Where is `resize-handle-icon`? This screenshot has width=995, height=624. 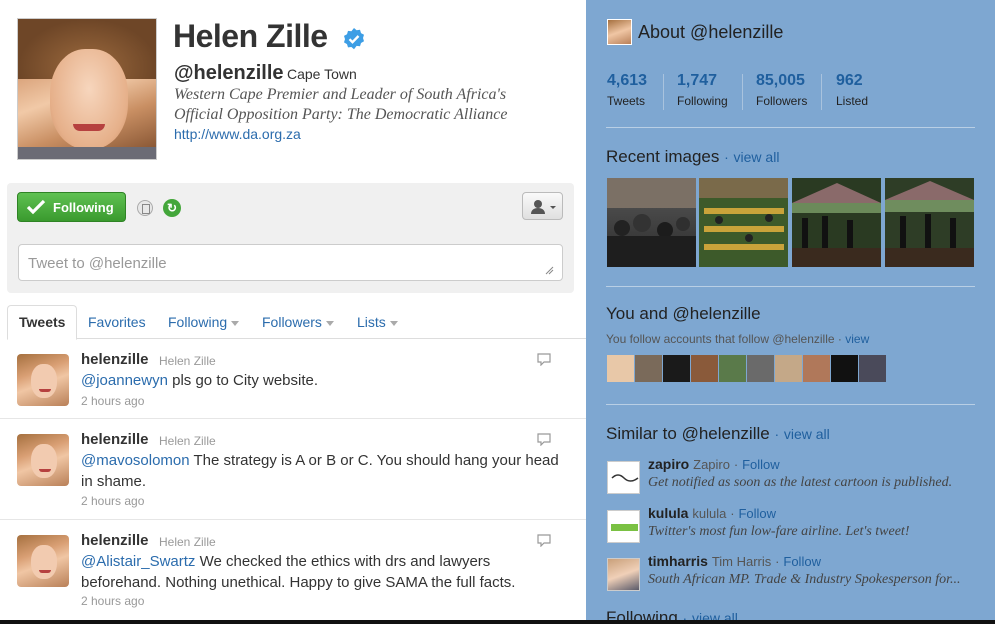
resize-handle-icon is located at coordinates (549, 270).